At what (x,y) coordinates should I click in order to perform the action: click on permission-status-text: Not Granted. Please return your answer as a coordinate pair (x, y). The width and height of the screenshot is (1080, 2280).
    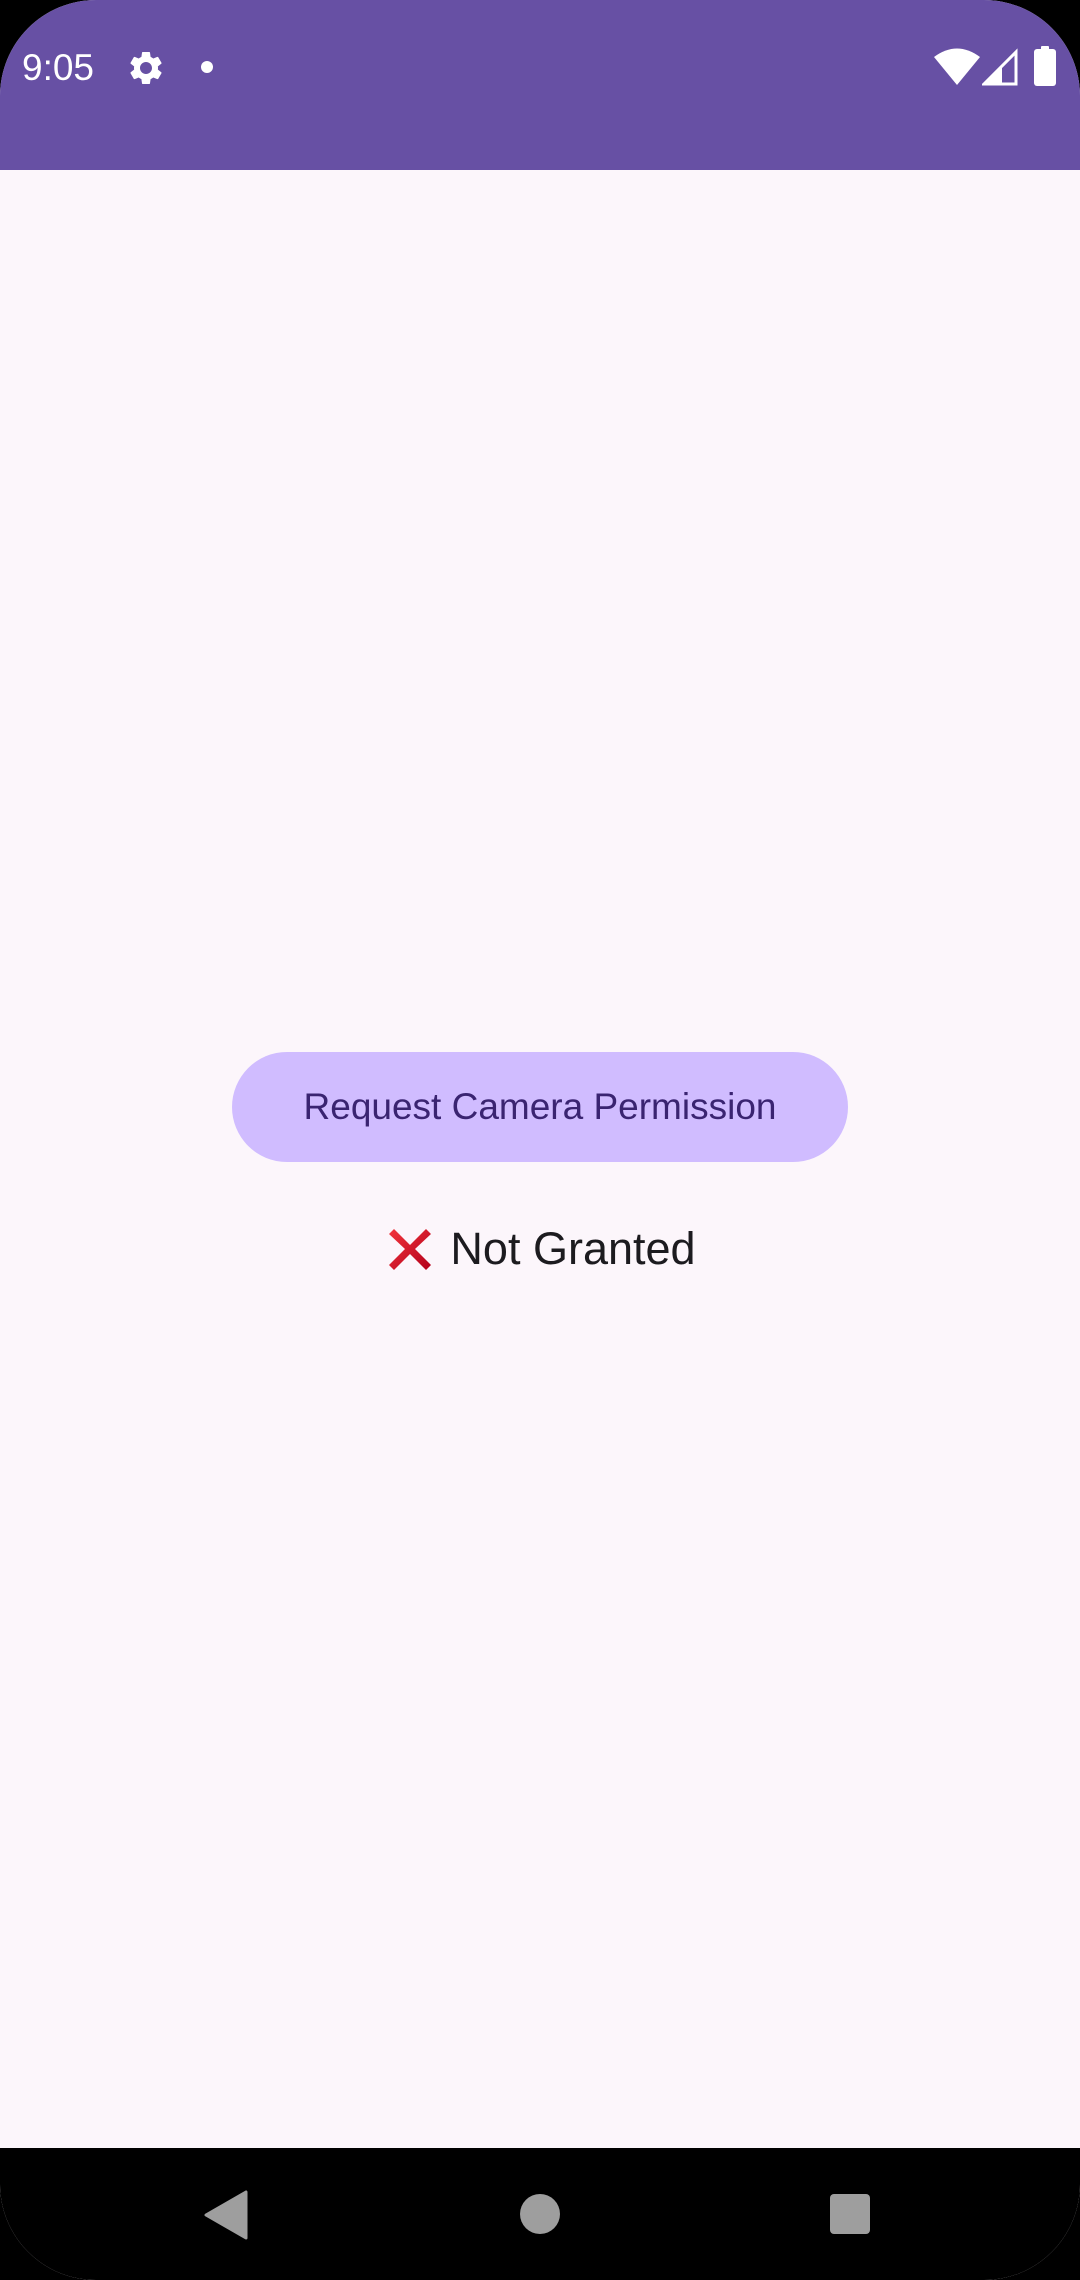
    Looking at the image, I should click on (573, 1248).